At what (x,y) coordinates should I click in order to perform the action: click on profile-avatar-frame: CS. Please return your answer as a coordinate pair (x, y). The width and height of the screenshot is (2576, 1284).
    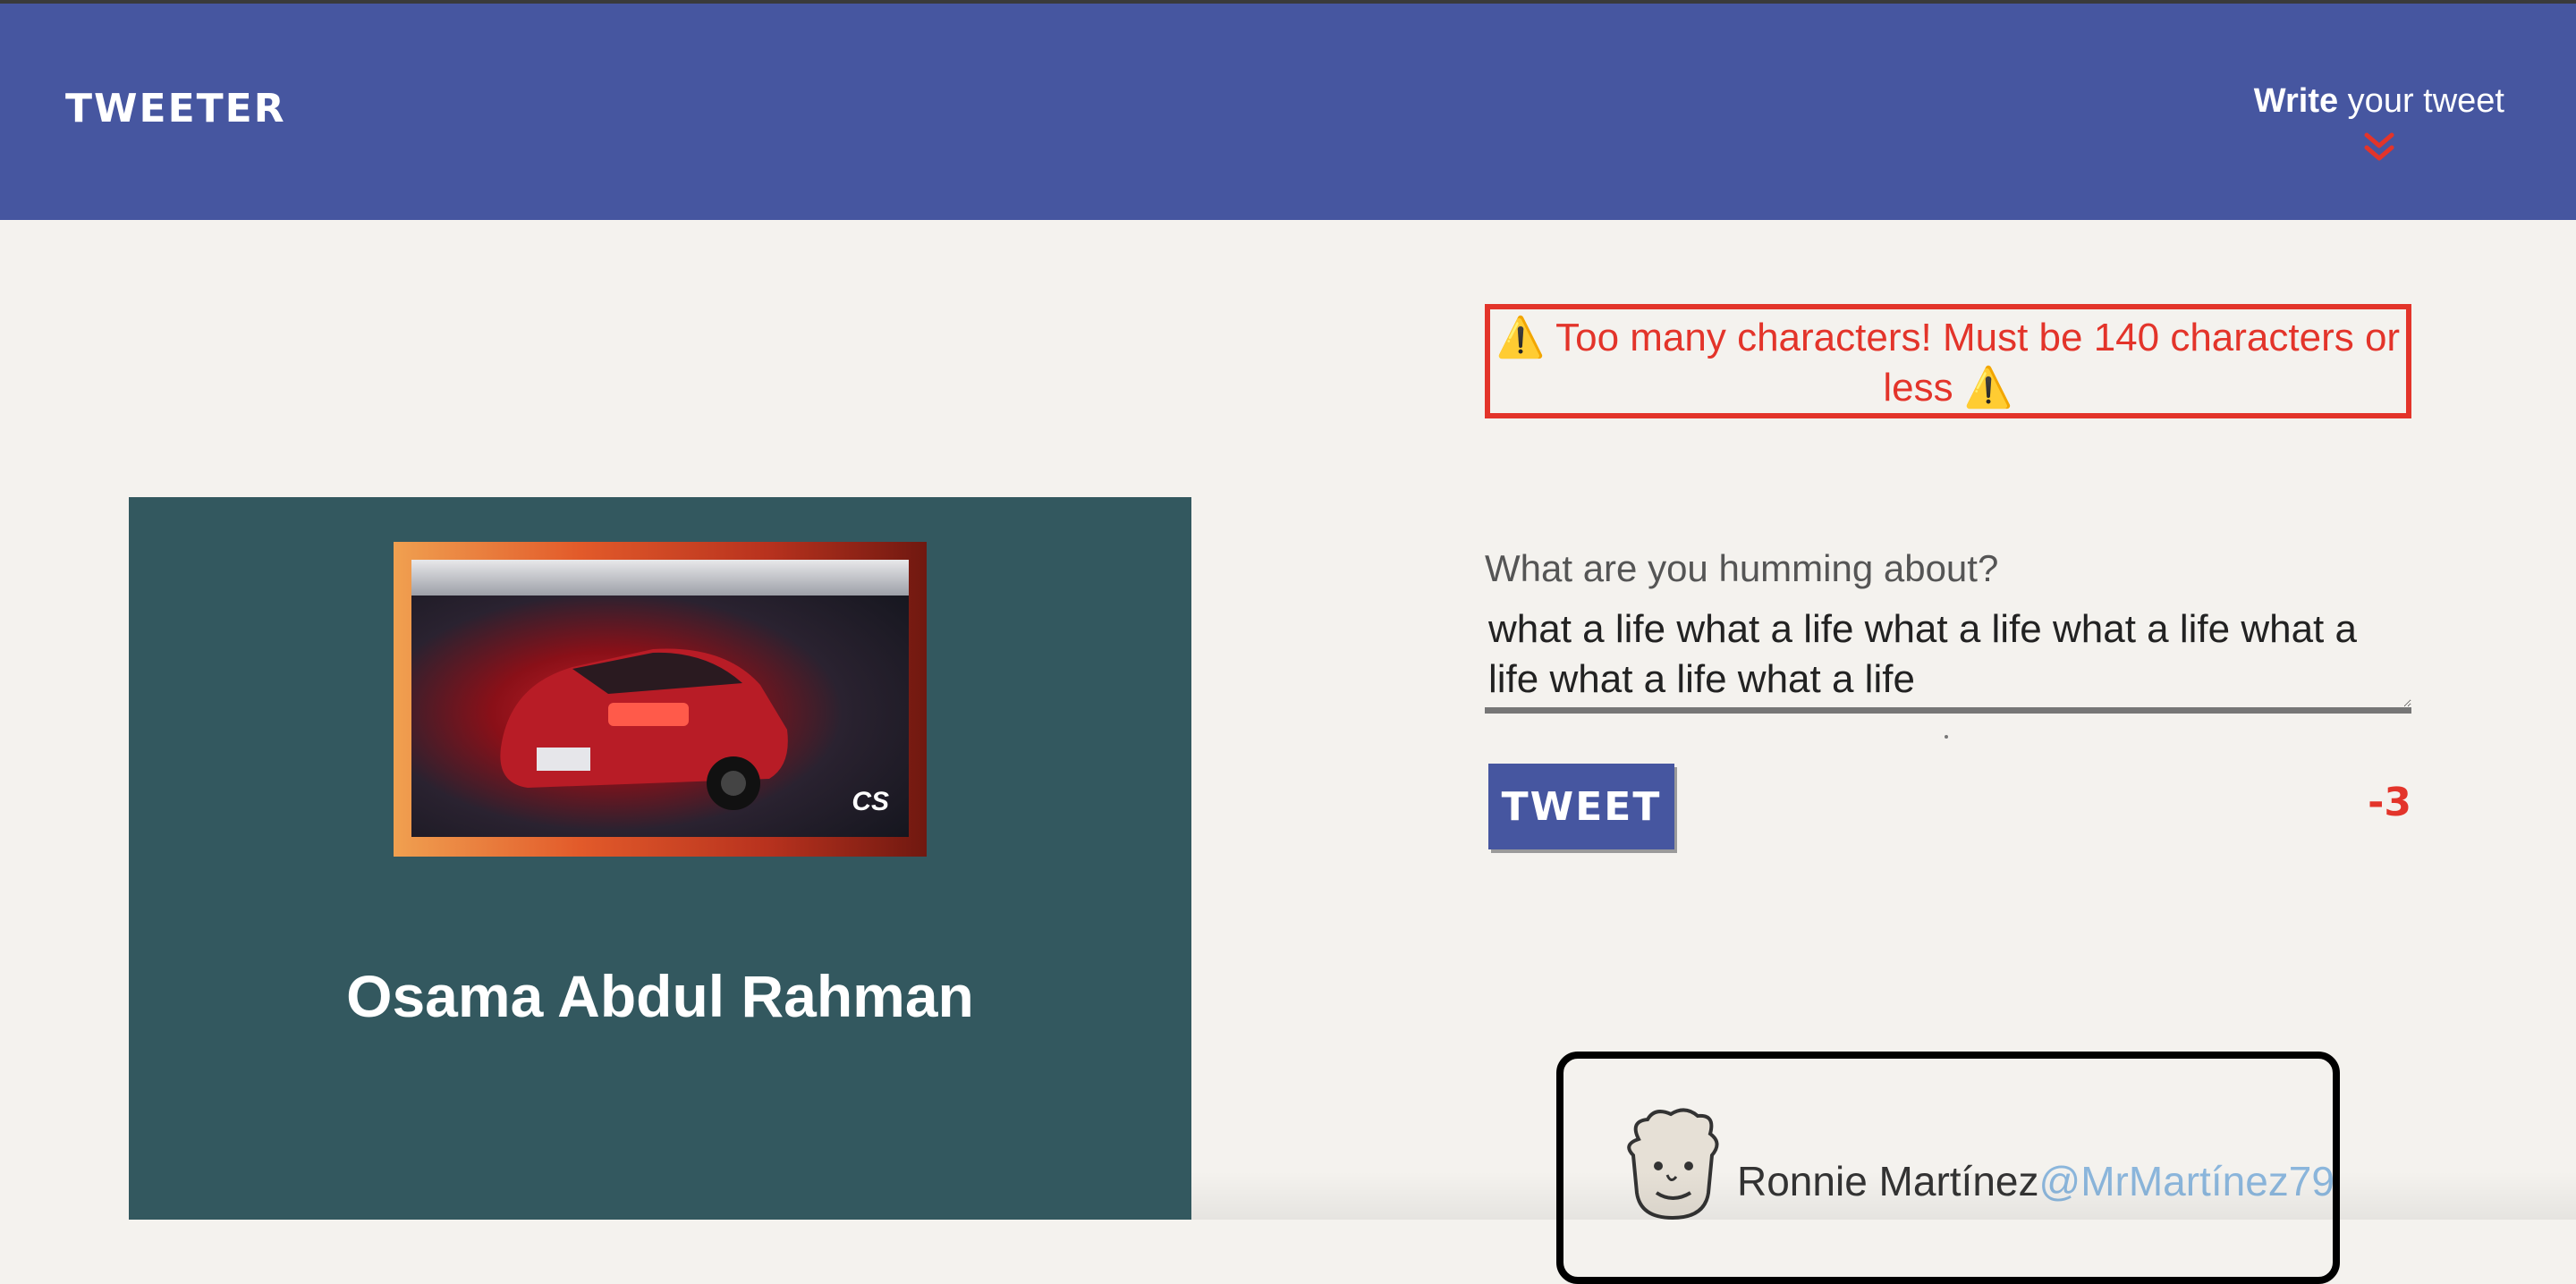
    Looking at the image, I should click on (660, 699).